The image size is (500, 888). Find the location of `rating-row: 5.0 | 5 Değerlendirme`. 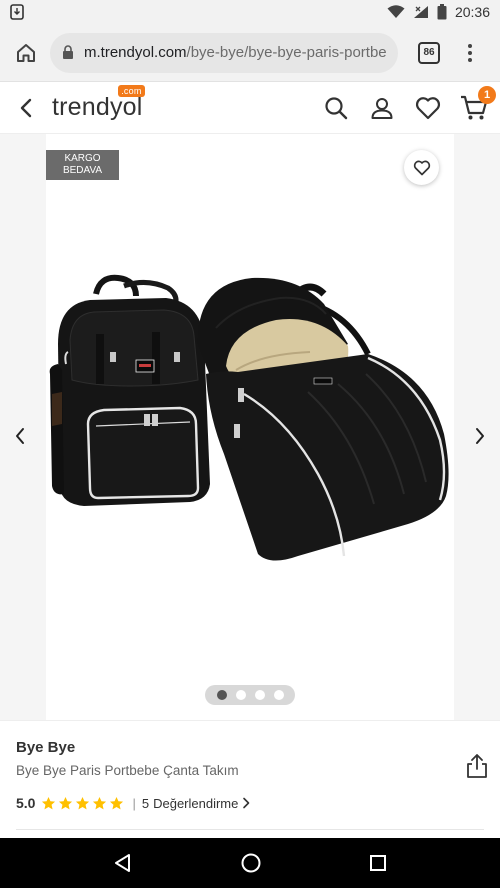

rating-row: 5.0 | 5 Değerlendirme is located at coordinates (133, 803).